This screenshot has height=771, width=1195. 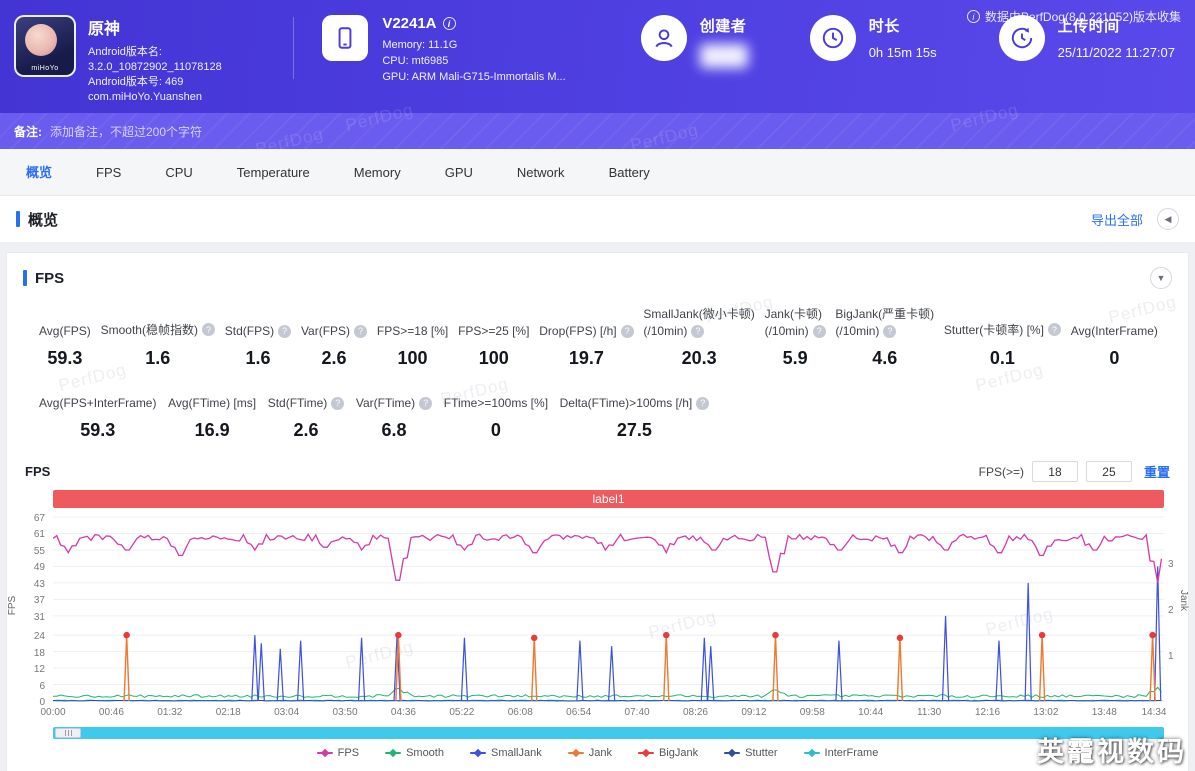 What do you see at coordinates (39, 172) in the screenshot?
I see `tab-概览: 概览` at bounding box center [39, 172].